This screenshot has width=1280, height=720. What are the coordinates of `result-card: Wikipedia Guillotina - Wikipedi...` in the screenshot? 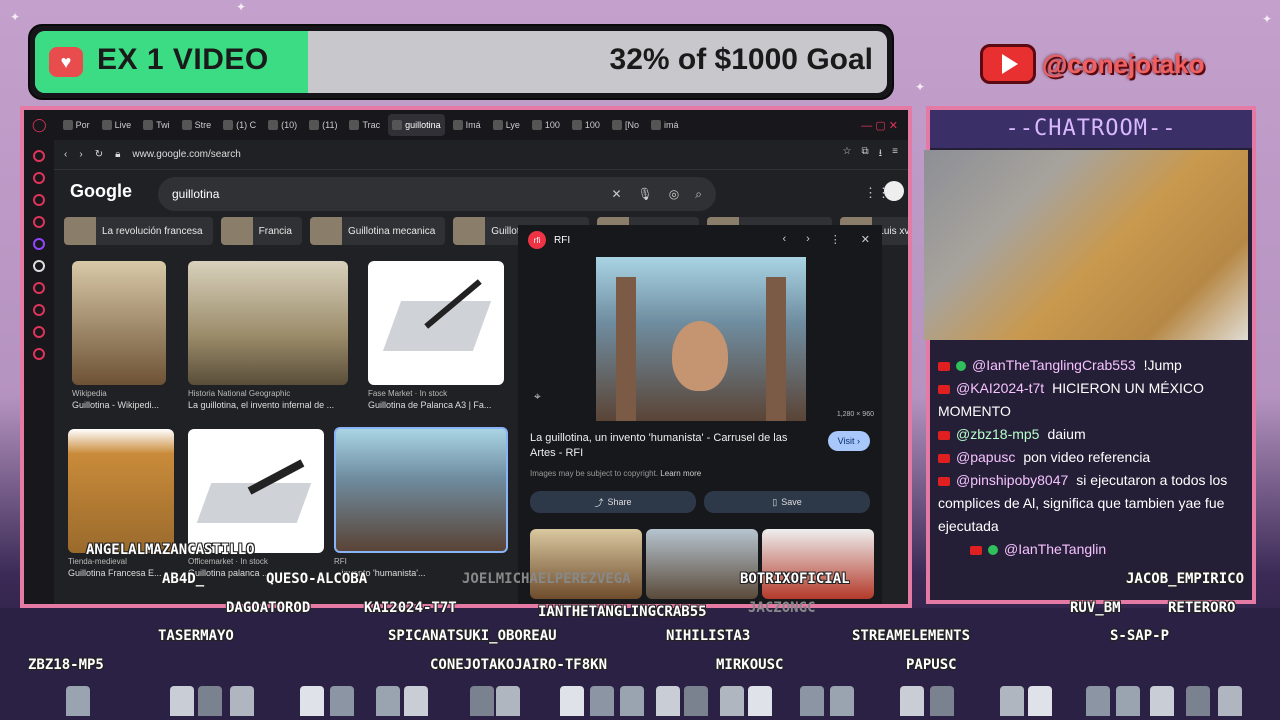 It's located at (119, 335).